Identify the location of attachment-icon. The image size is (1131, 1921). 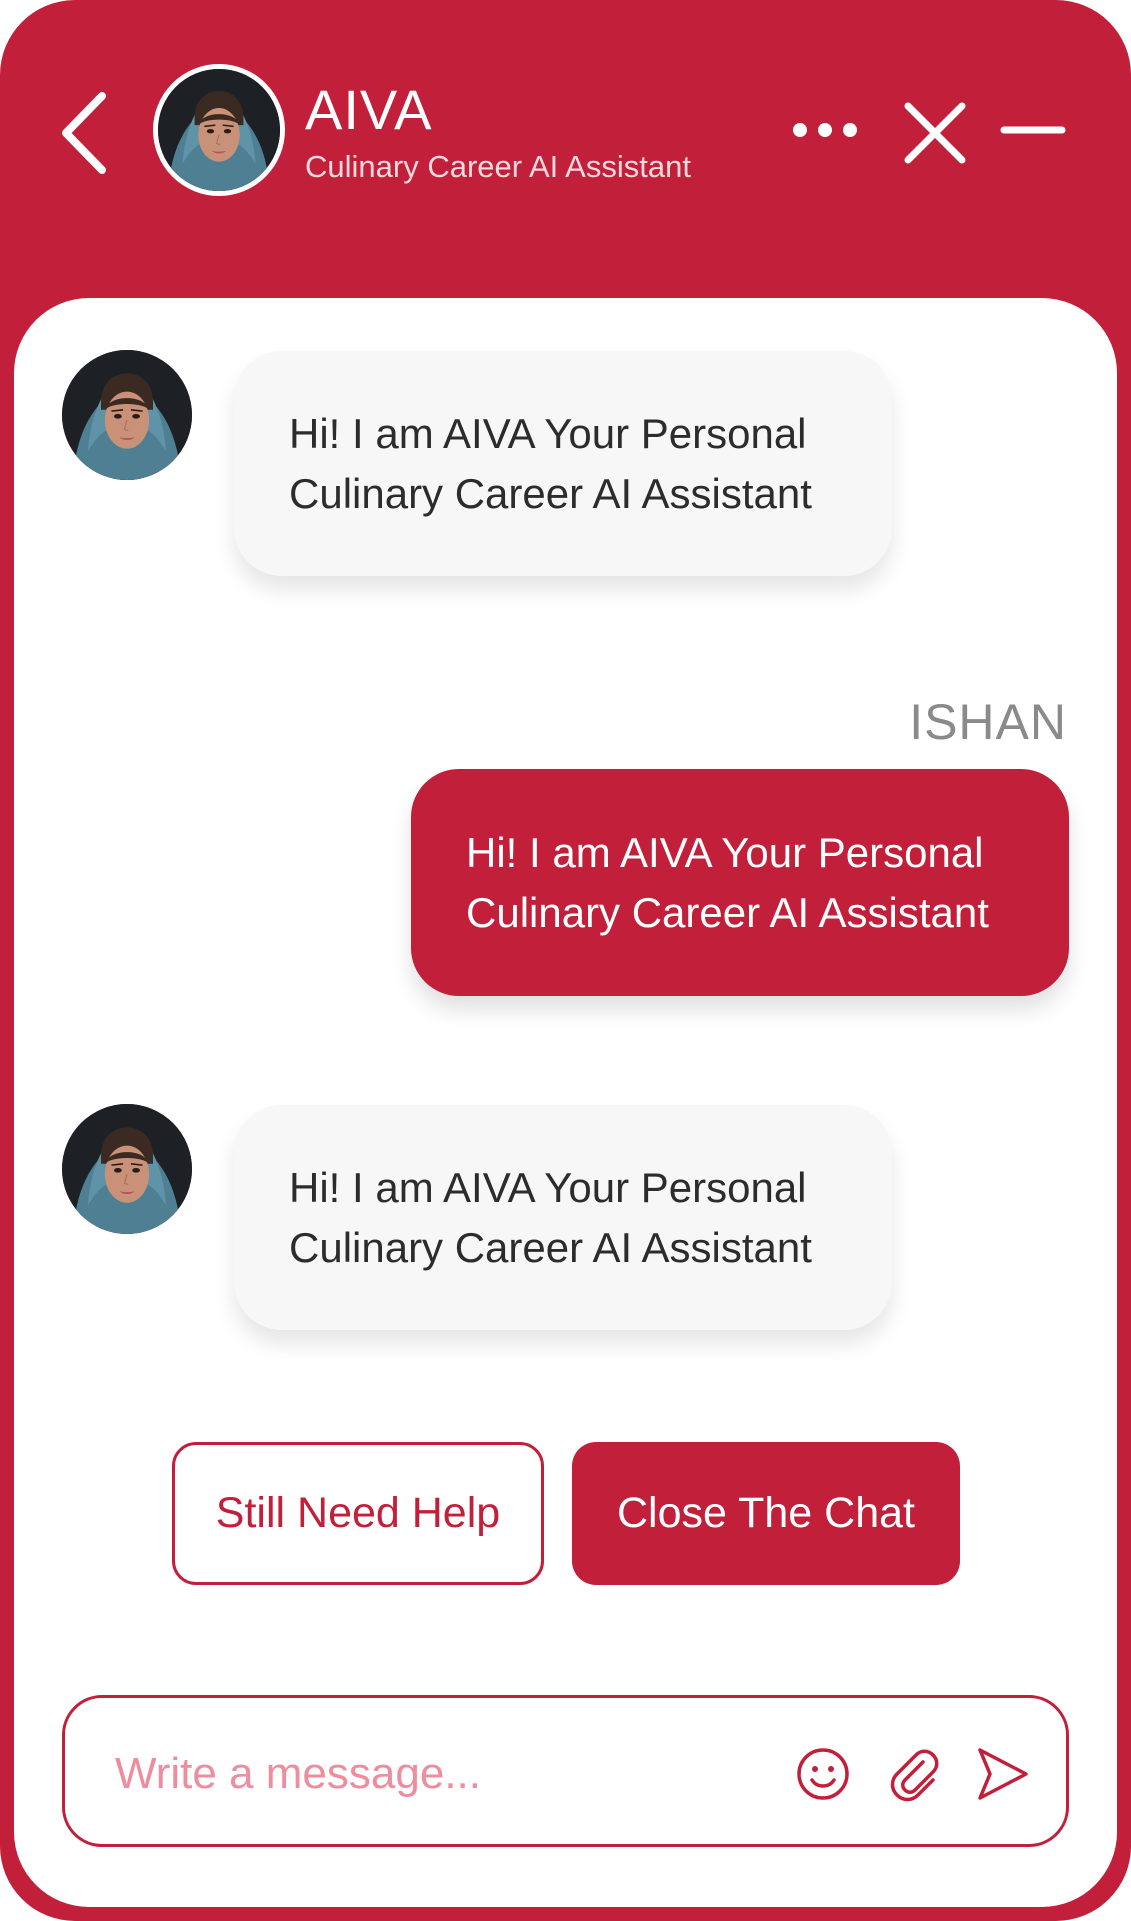
(914, 1775).